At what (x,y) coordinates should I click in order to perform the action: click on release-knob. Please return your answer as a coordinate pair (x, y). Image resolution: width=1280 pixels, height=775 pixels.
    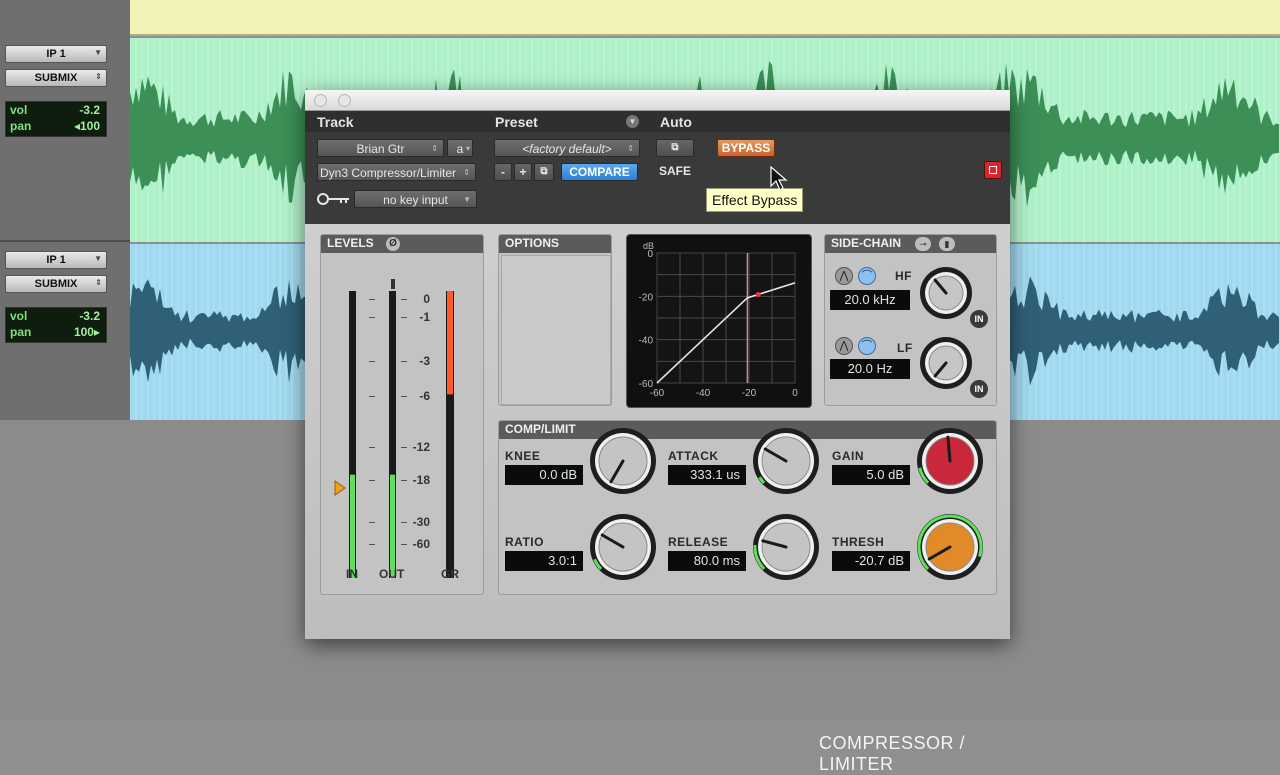
    Looking at the image, I should click on (786, 547).